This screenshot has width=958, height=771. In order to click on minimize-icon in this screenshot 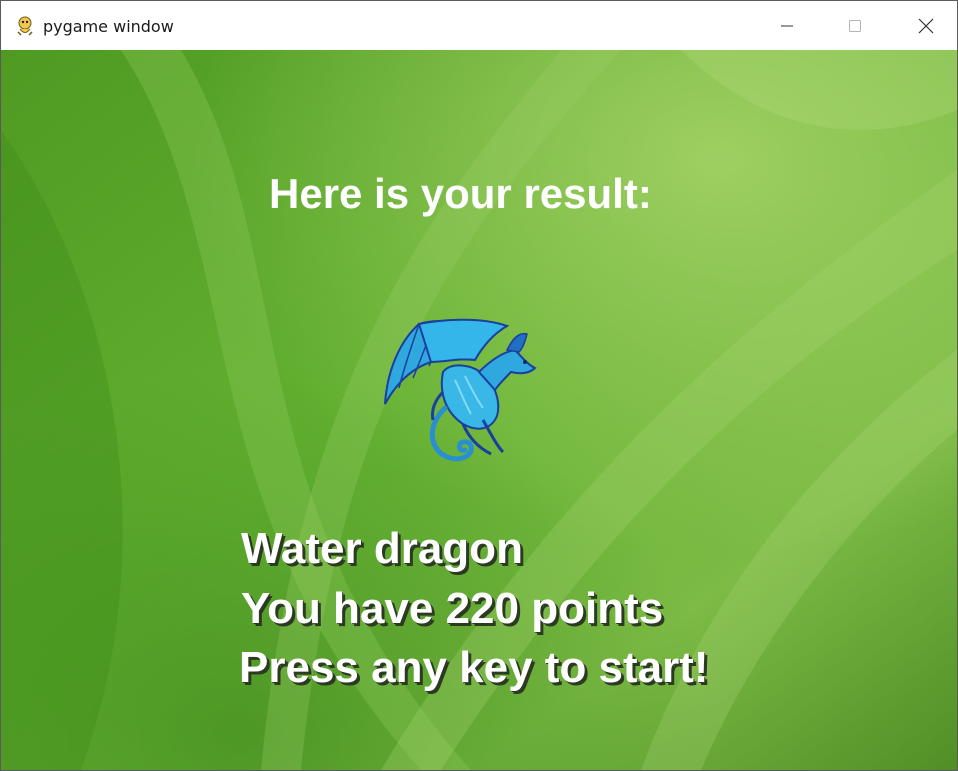, I will do `click(787, 25)`.